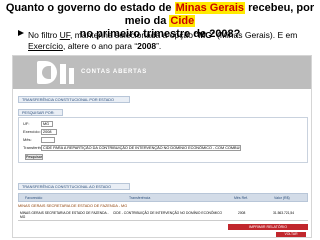 The image size is (320, 240). What do you see at coordinates (268, 227) in the screenshot?
I see `imprimir-relatorio-button: IMPRIMIR RELATÓRIO` at bounding box center [268, 227].